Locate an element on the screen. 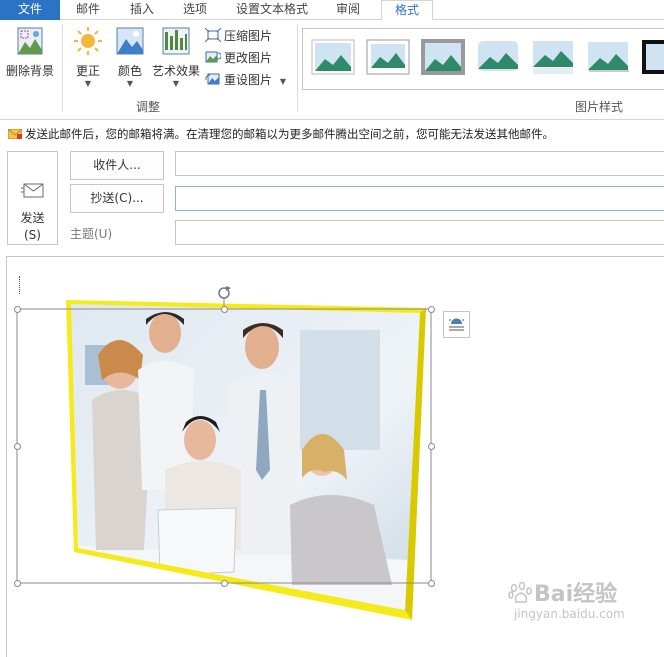 Image resolution: width=664 pixels, height=657 pixels. baidu-paw-icon is located at coordinates (520, 592).